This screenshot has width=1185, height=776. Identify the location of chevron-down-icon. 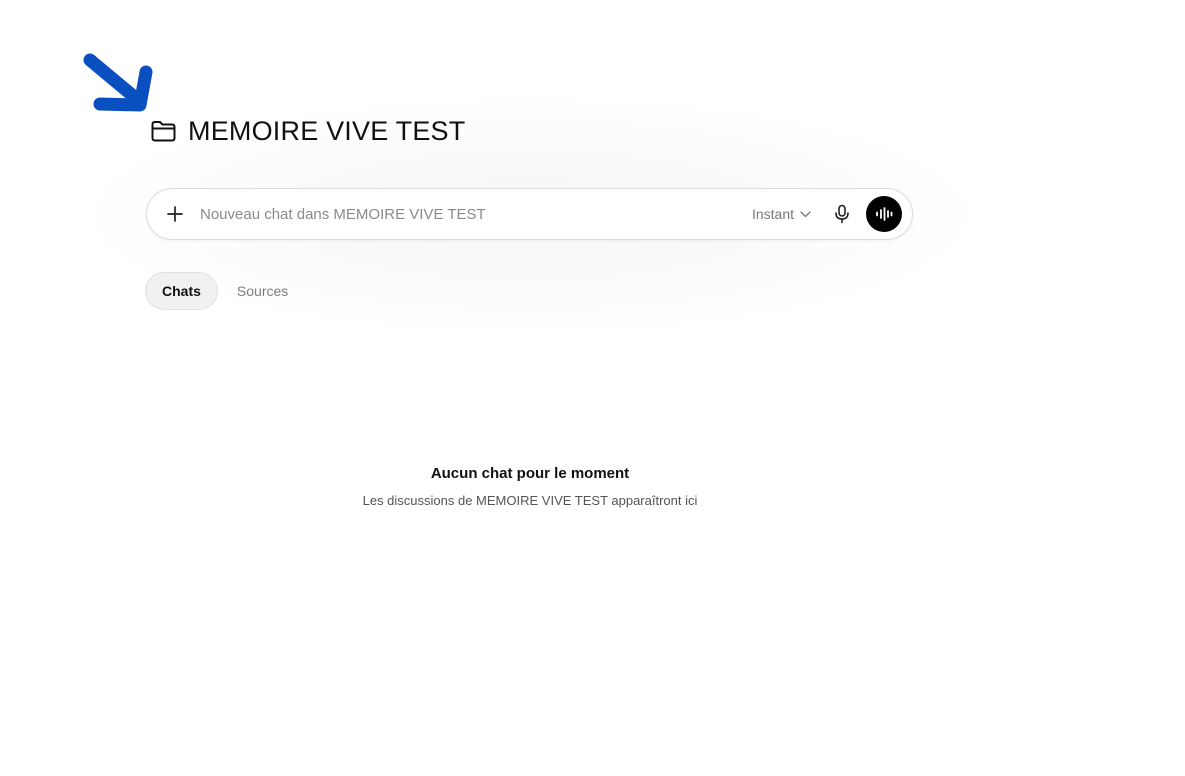
(805, 214).